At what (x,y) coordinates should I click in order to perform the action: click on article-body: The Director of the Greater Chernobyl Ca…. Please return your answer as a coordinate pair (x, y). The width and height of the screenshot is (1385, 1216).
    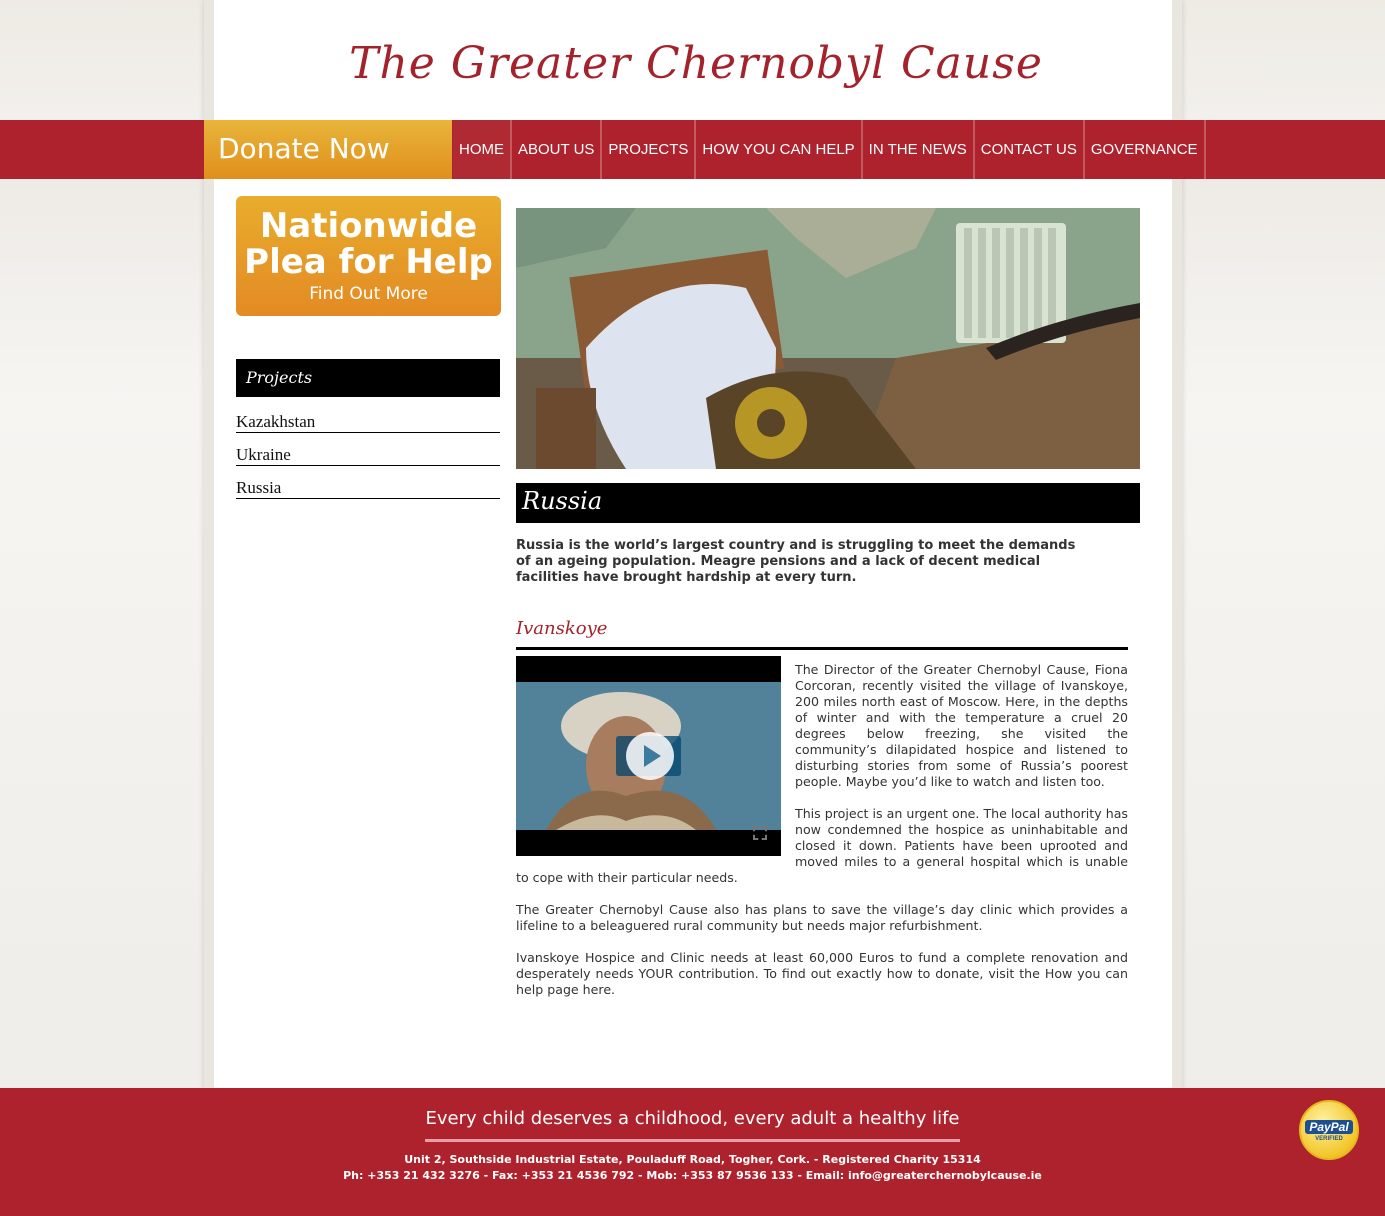
    Looking at the image, I should click on (822, 835).